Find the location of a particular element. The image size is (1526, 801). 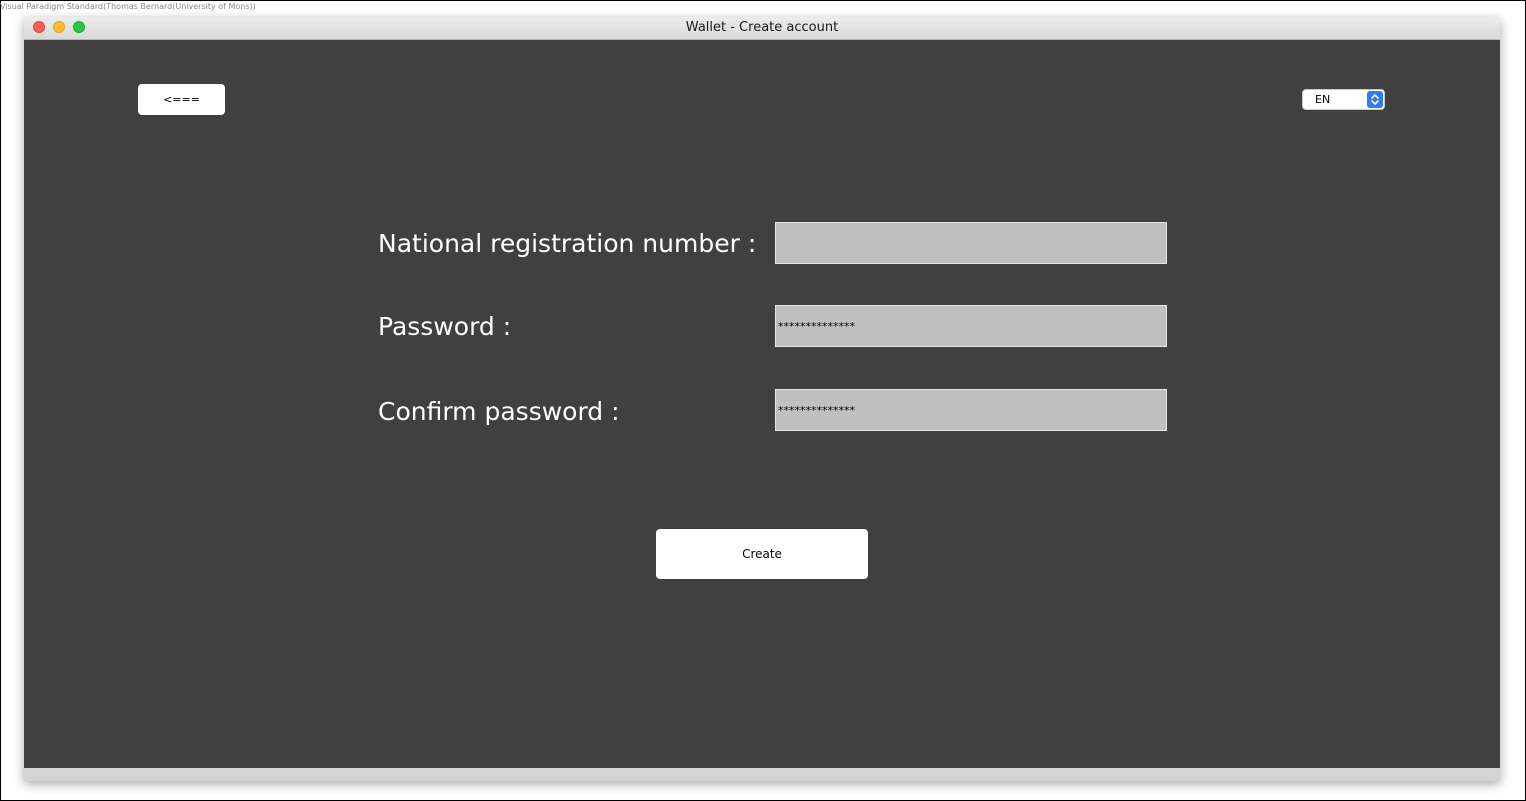

national-number-label: National registration number : is located at coordinates (567, 243).